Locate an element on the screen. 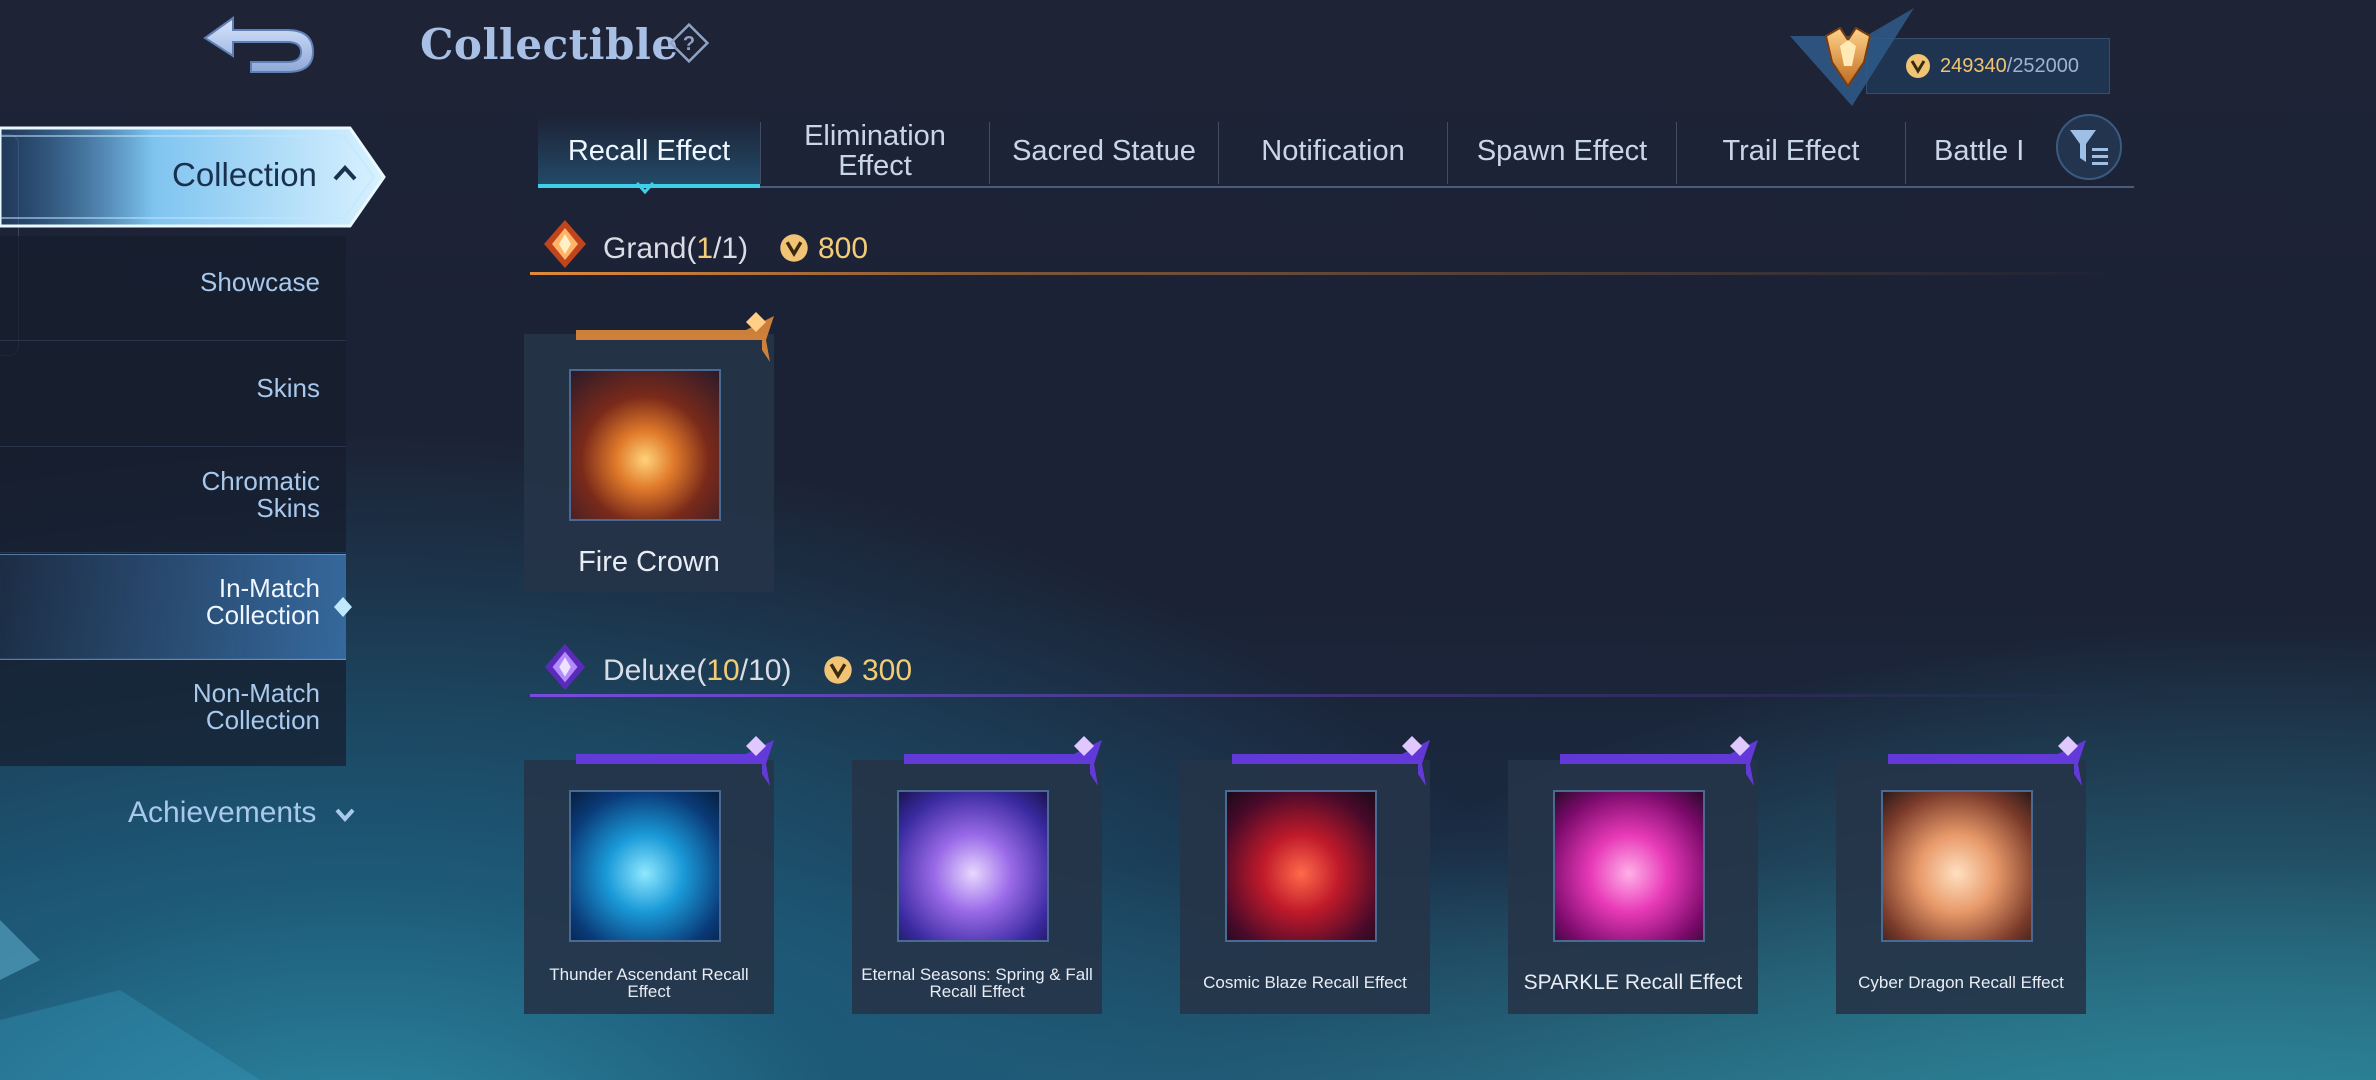 The width and height of the screenshot is (2376, 1080). help-button: ? is located at coordinates (689, 43).